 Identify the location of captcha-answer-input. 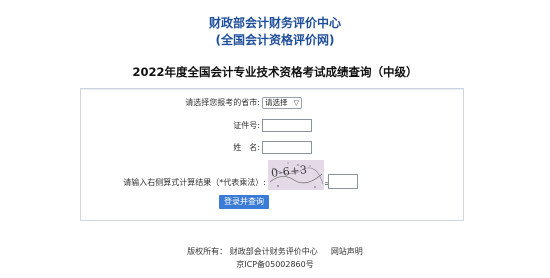
(343, 181).